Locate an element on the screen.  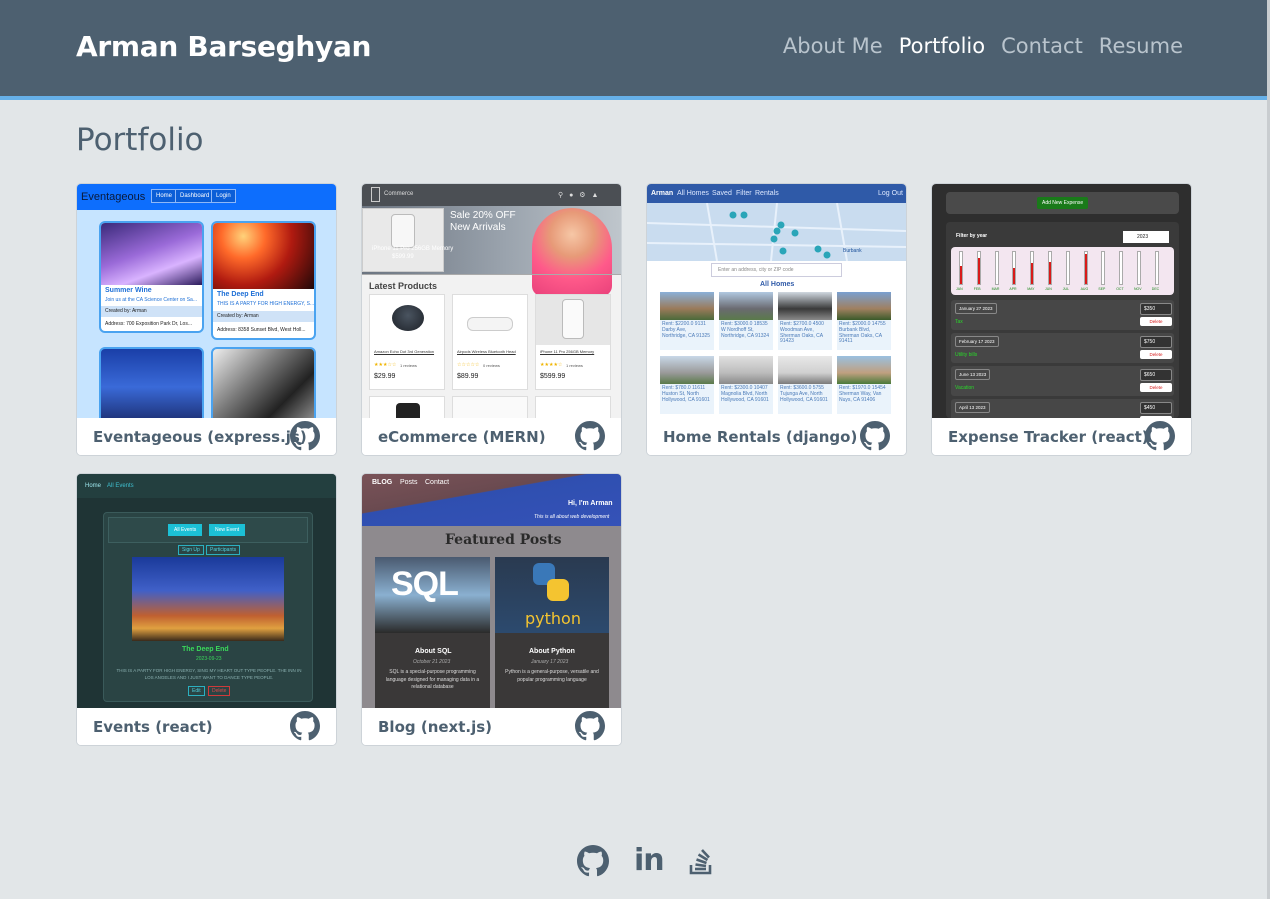
banner-product-price: $599.99 is located at coordinates (403, 257).